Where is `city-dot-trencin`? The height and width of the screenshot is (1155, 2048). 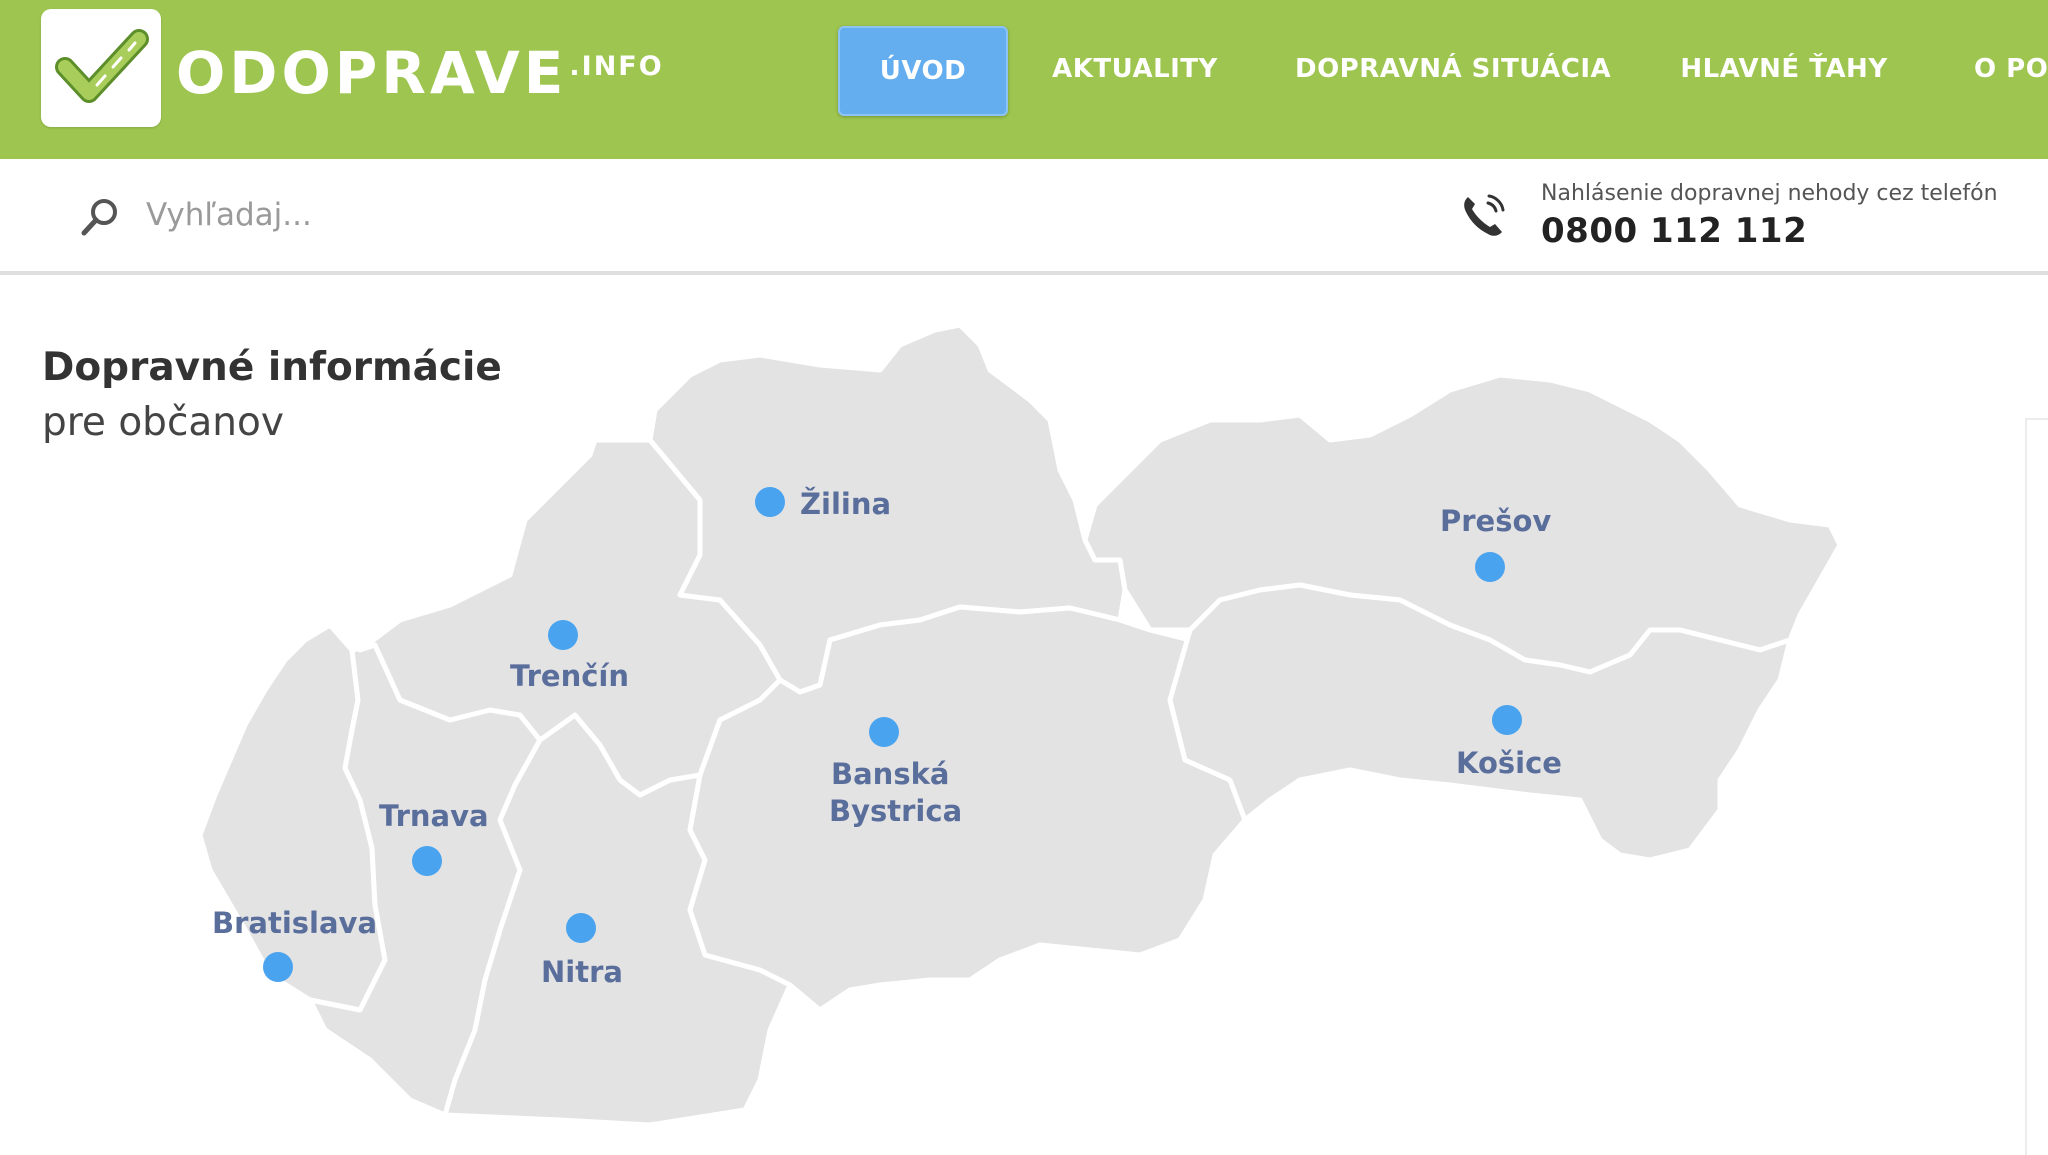 city-dot-trencin is located at coordinates (563, 635).